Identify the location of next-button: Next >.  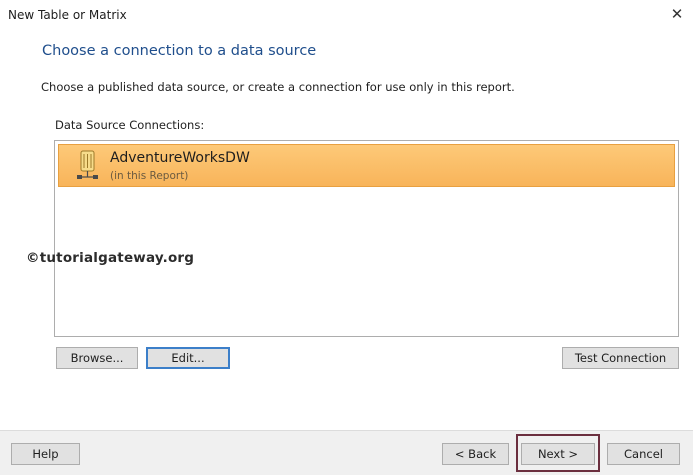
(558, 454).